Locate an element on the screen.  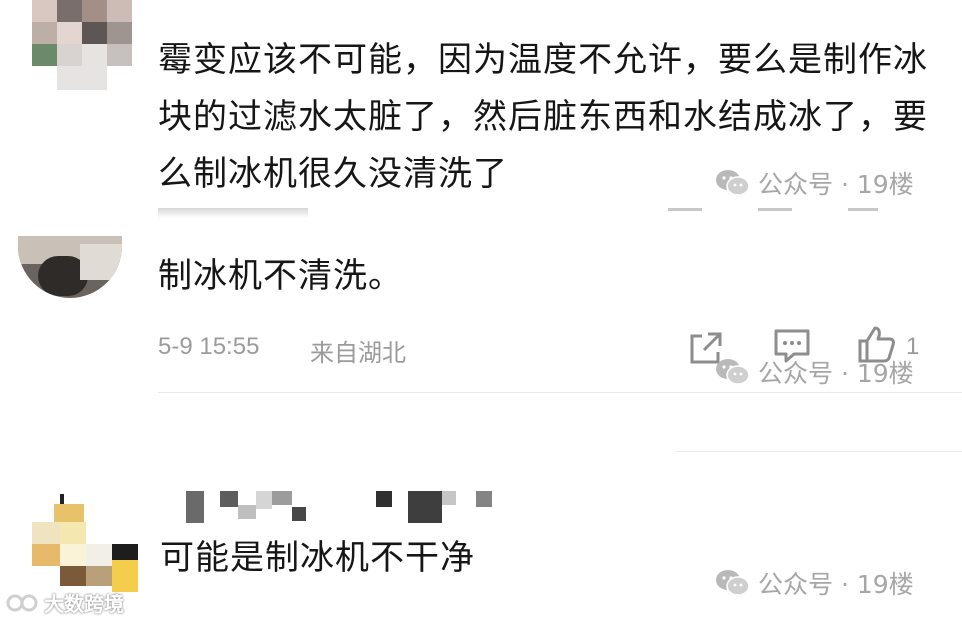
watermark-brand-label: 大数跨境 is located at coordinates (84, 604).